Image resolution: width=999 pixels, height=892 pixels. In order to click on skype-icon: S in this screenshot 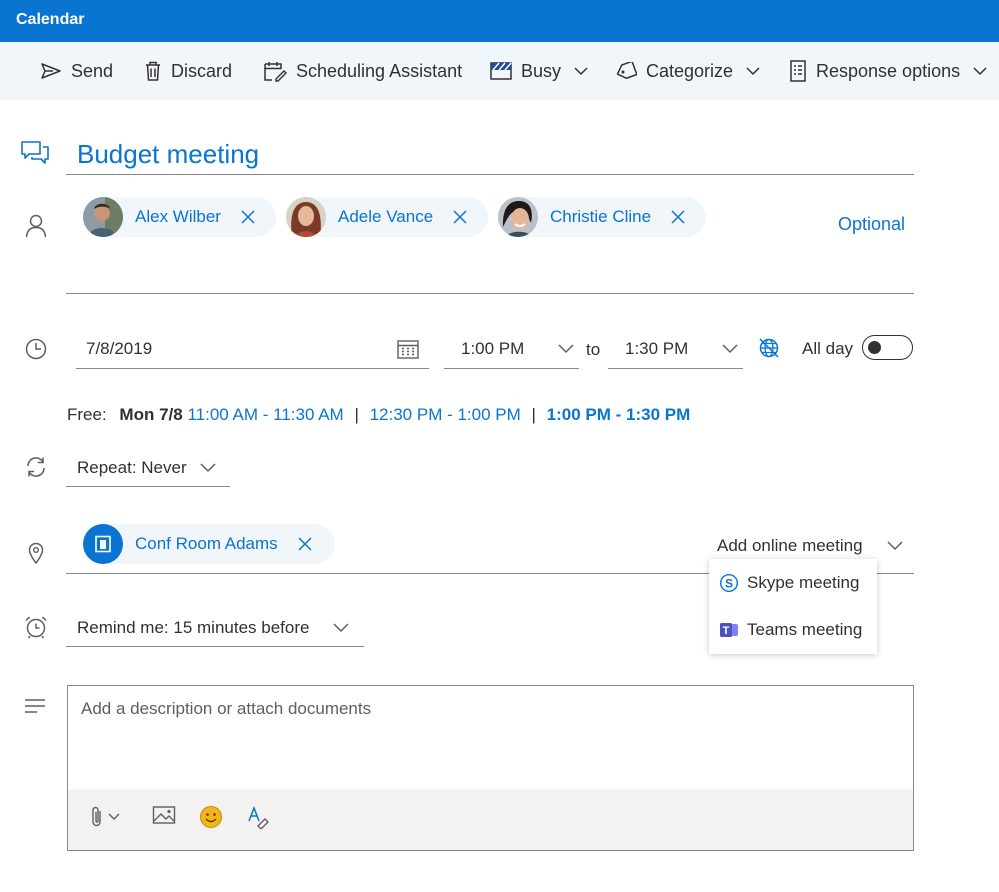, I will do `click(729, 583)`.